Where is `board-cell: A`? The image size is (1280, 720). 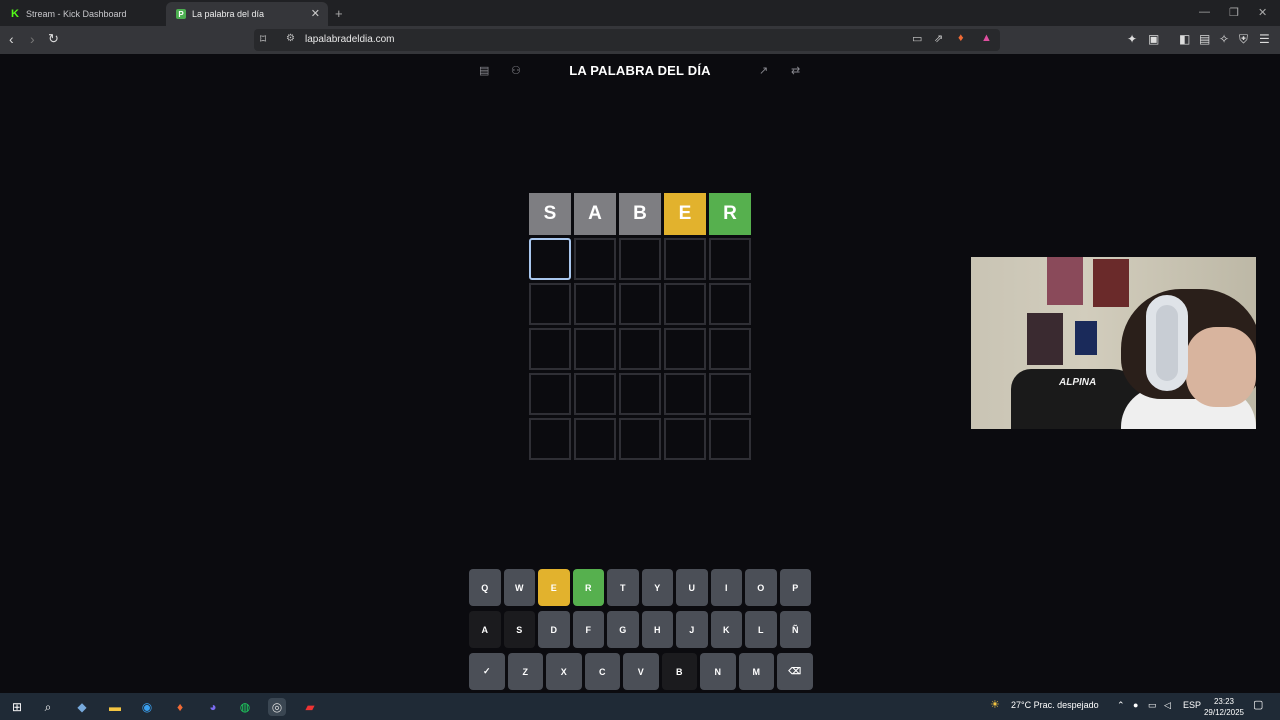 board-cell: A is located at coordinates (595, 214).